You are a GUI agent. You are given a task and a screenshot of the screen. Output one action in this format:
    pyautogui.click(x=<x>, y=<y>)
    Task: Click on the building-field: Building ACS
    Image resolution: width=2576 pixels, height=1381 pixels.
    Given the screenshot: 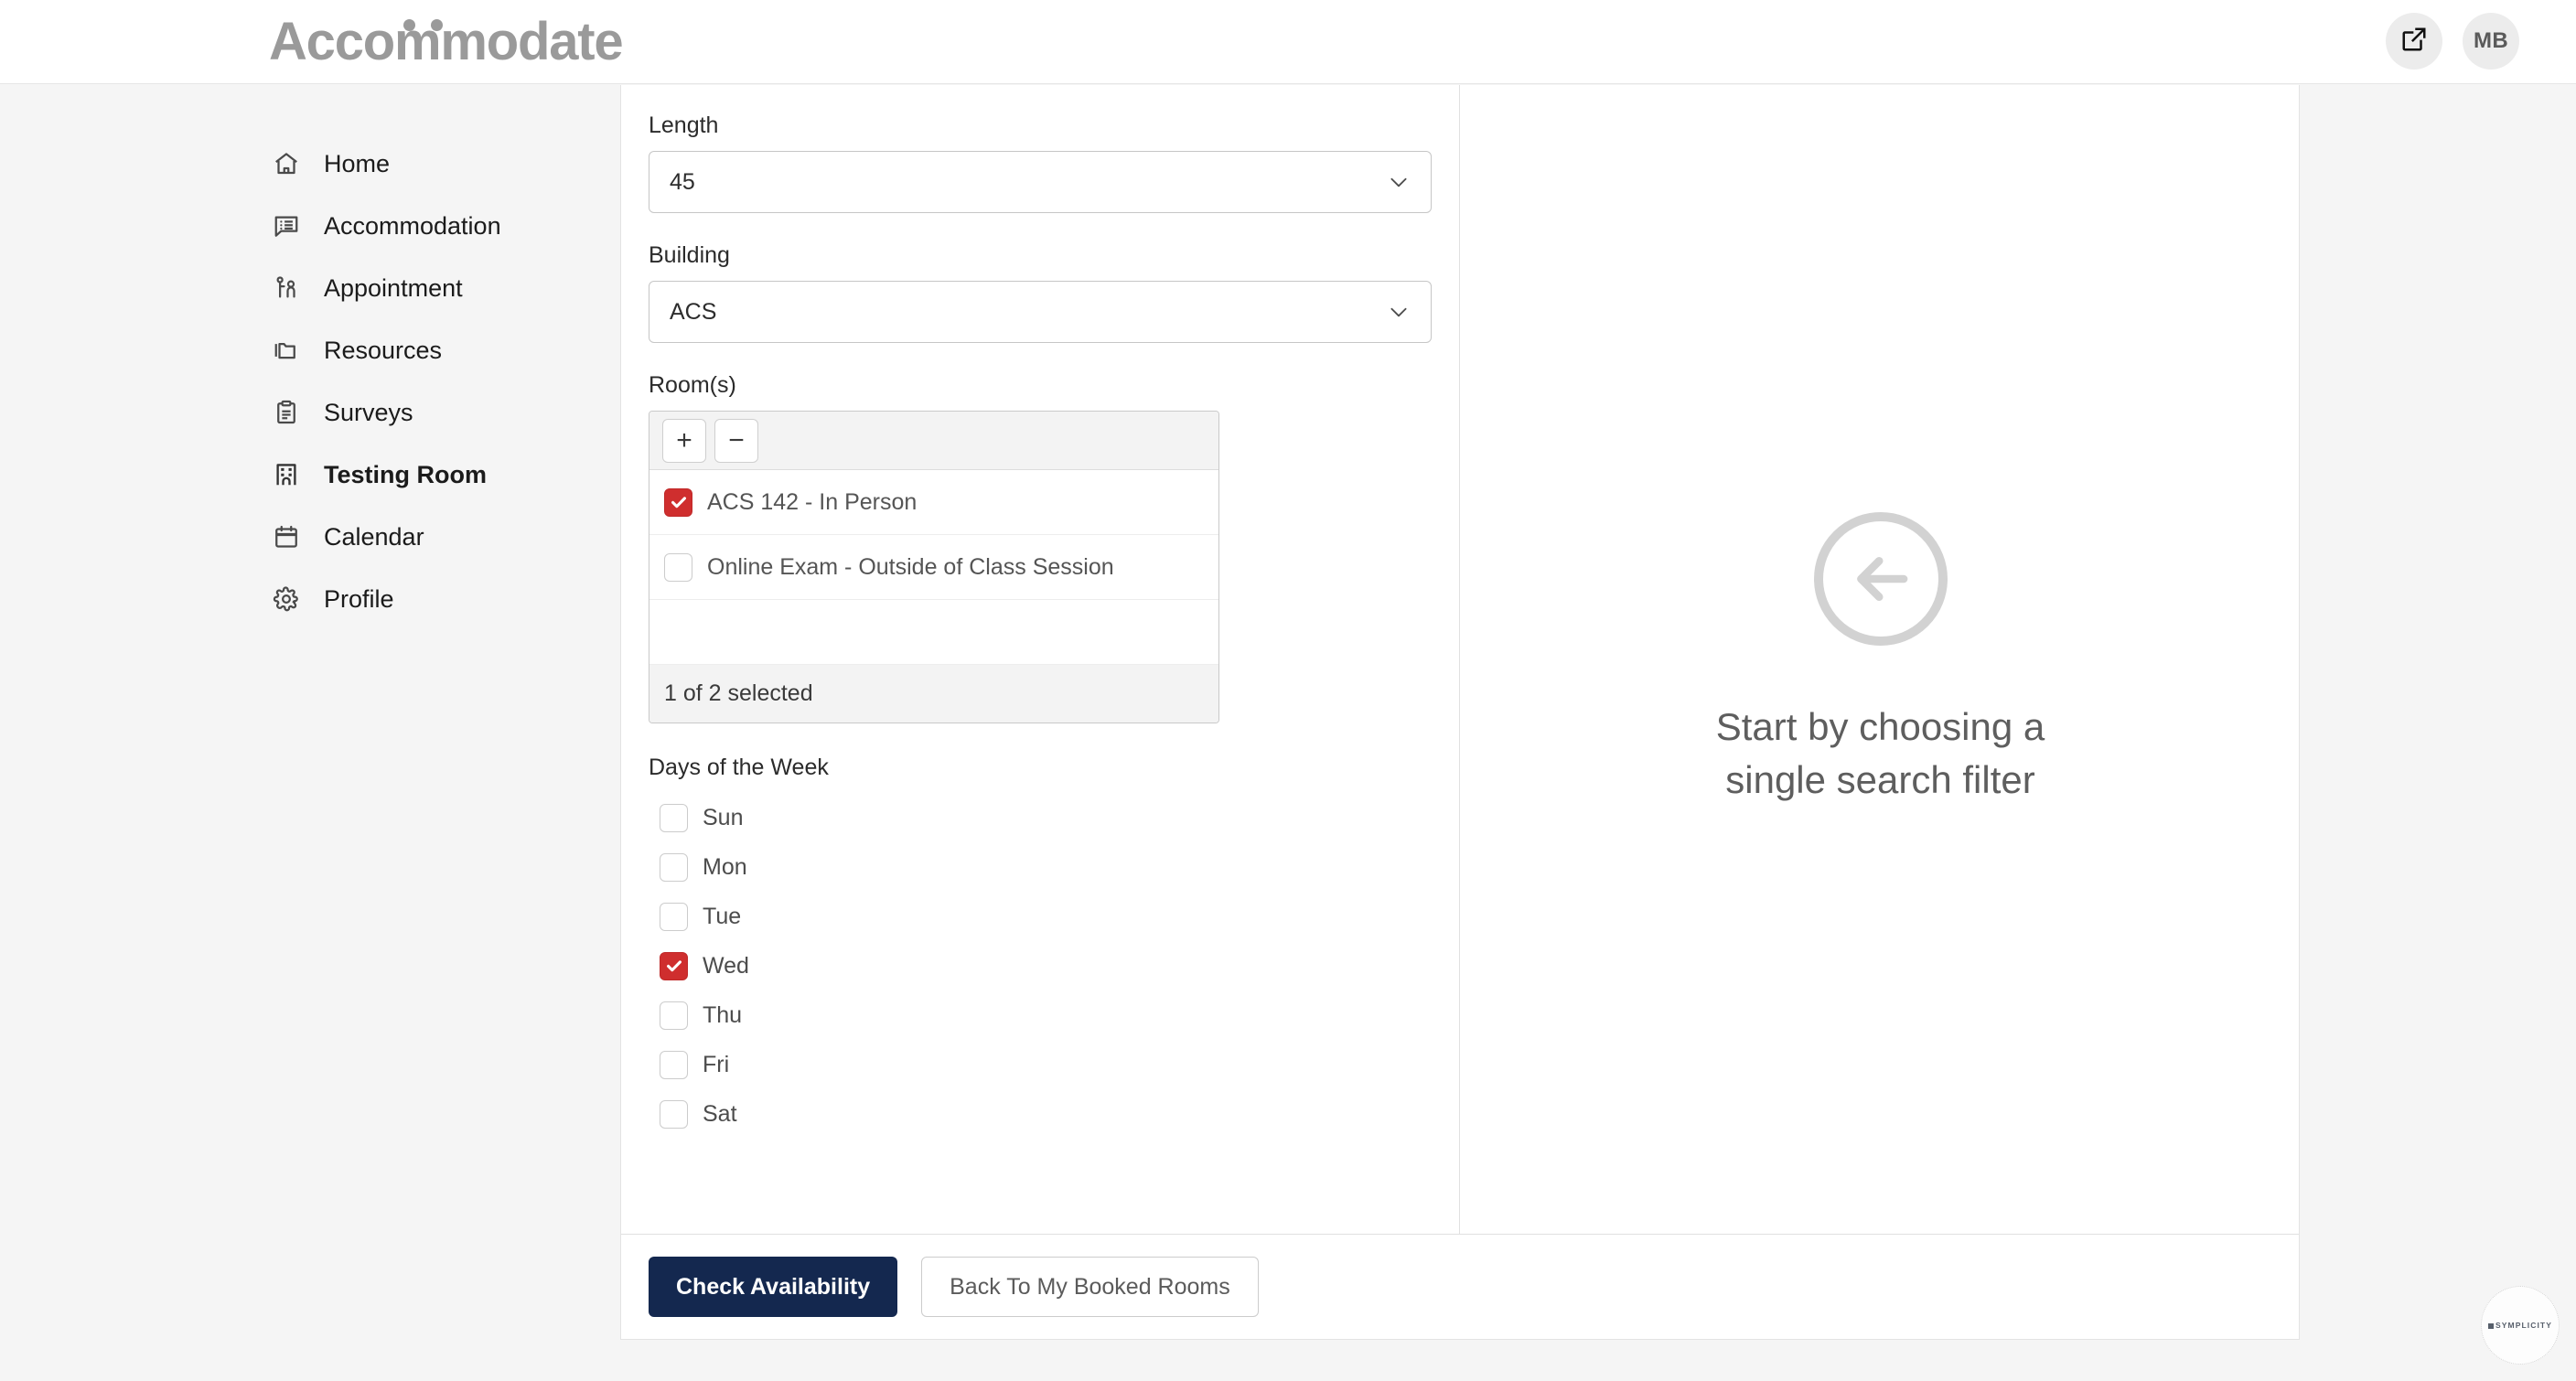 What is the action you would take?
    pyautogui.click(x=1040, y=292)
    